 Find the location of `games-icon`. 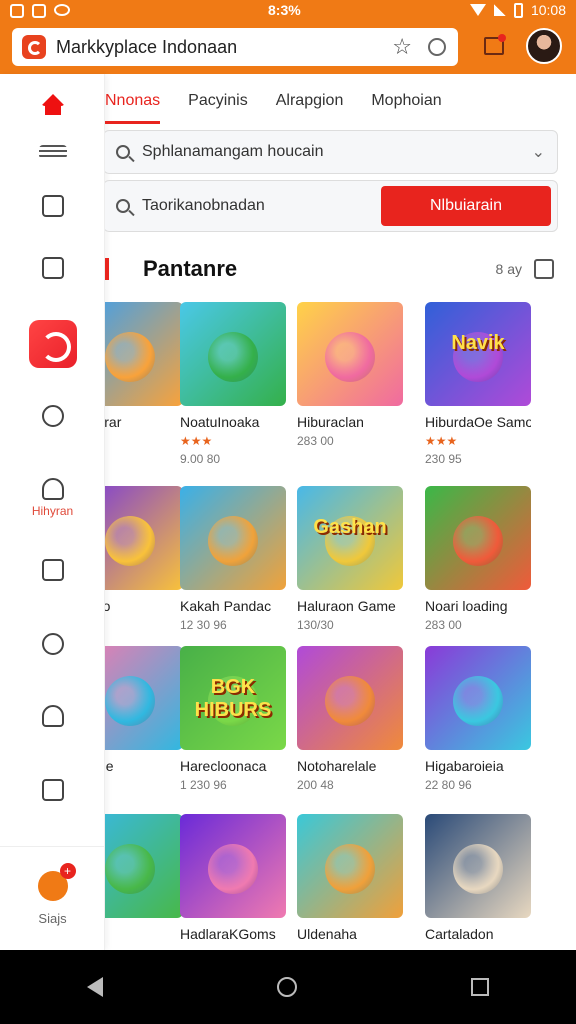

games-icon is located at coordinates (52, 344).